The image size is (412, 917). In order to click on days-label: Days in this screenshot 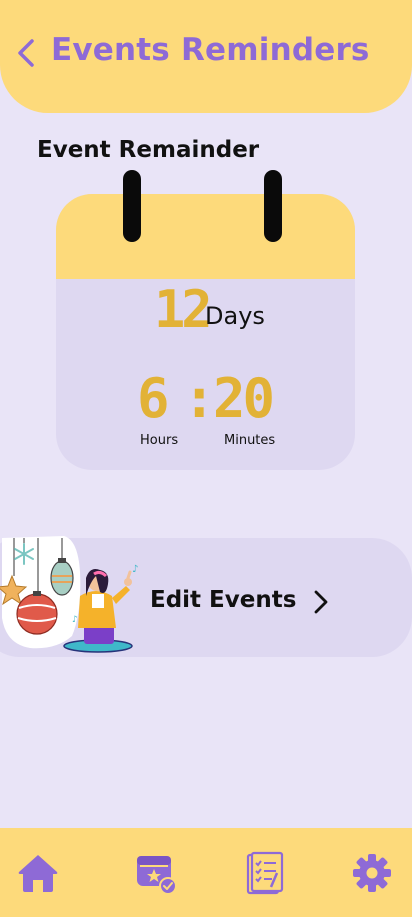, I will do `click(235, 316)`.